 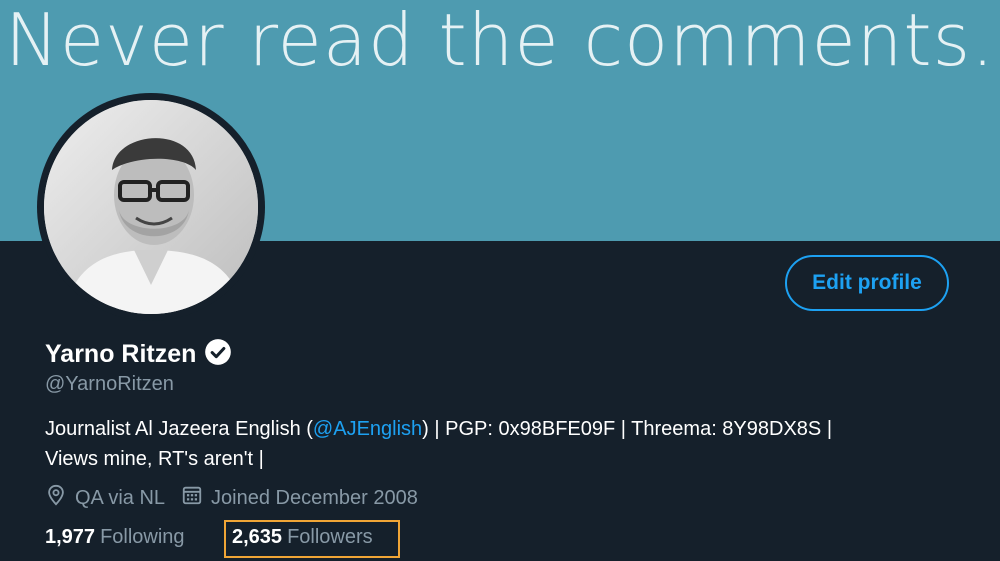 I want to click on avatar-photo, so click(x=151, y=207).